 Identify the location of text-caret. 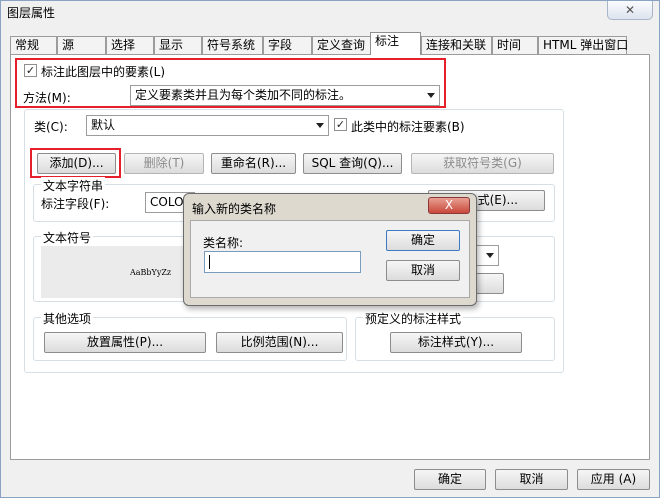
(209, 262).